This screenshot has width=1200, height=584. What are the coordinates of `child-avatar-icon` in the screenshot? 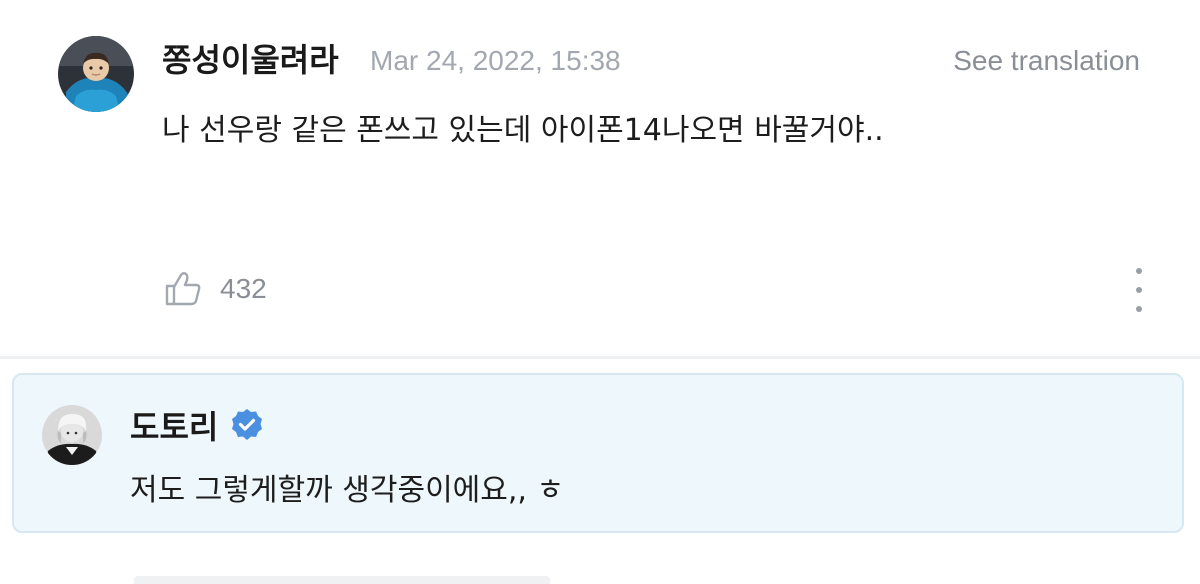 It's located at (96, 74).